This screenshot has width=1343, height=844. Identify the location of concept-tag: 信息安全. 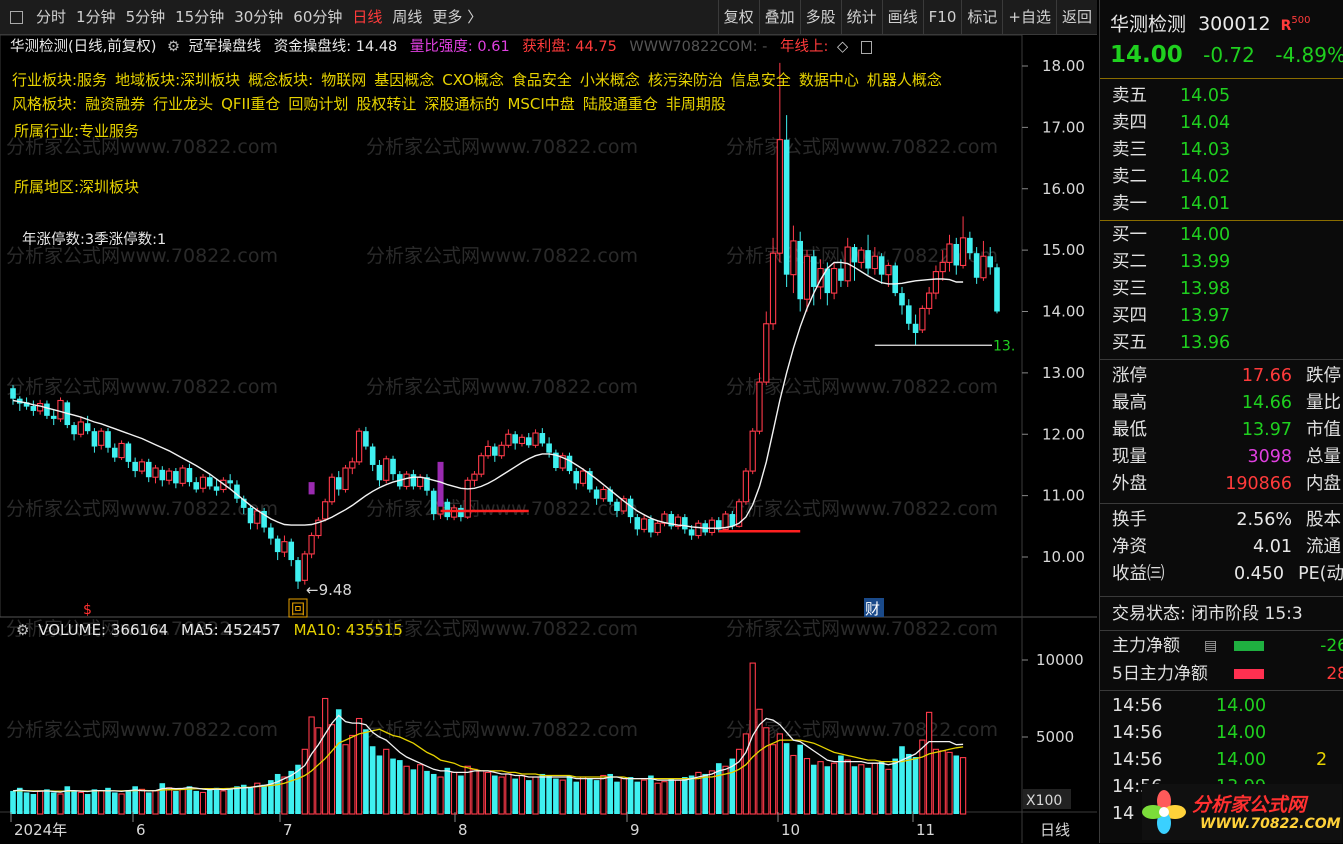
(761, 80).